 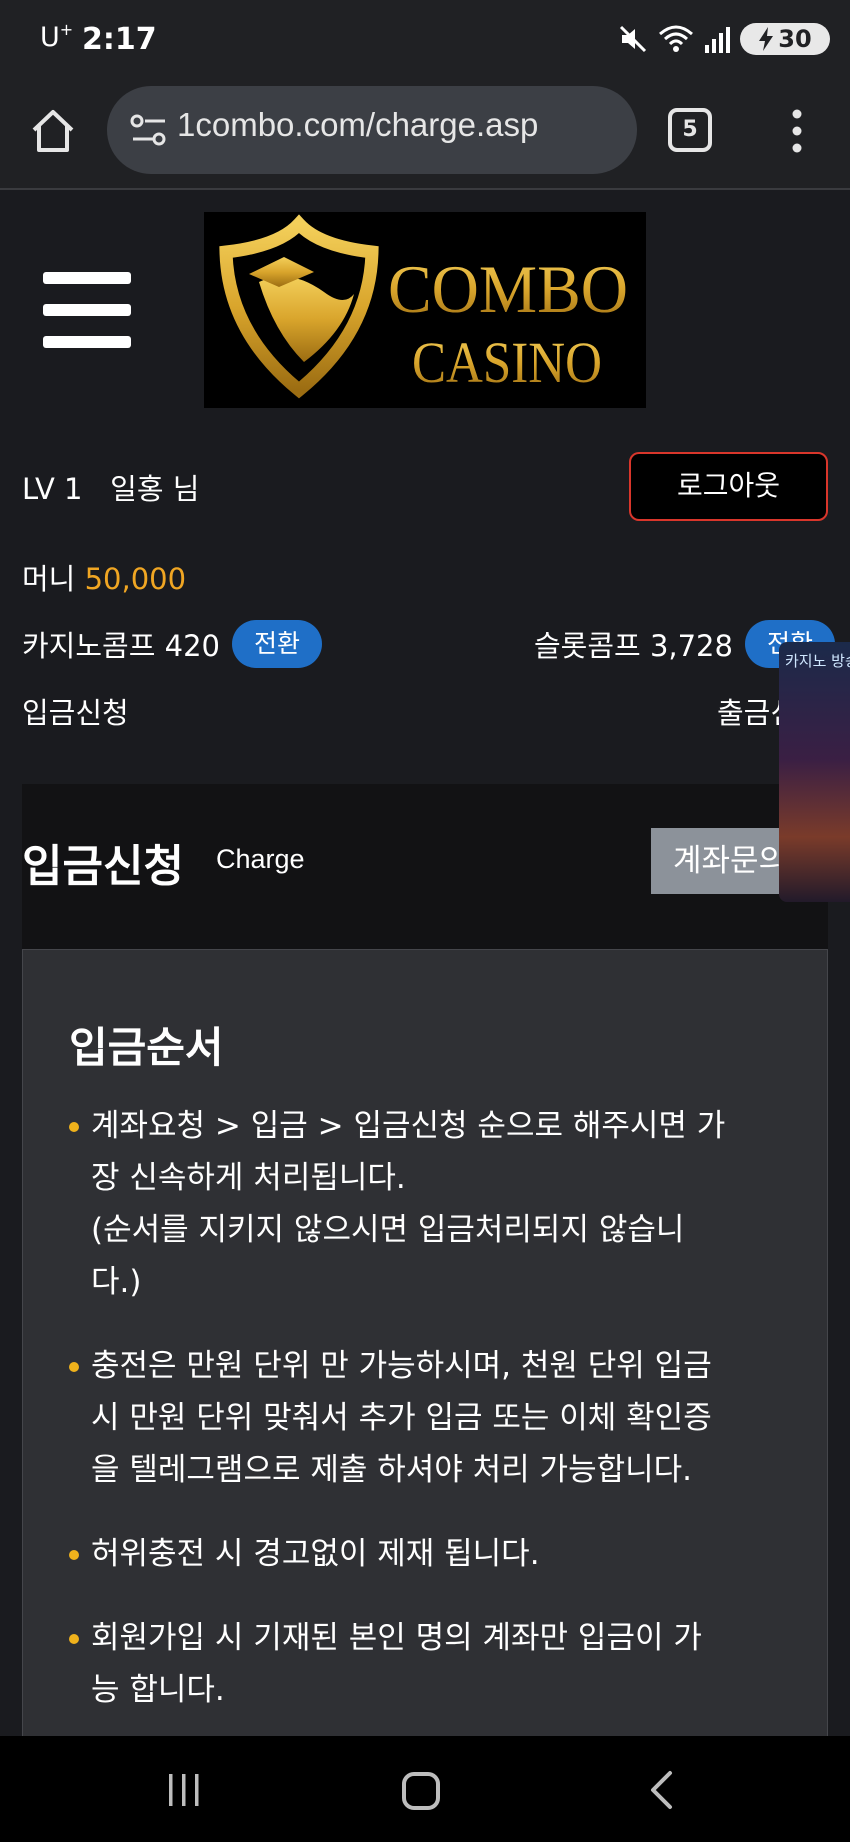 What do you see at coordinates (53, 131) in the screenshot?
I see `home-icon` at bounding box center [53, 131].